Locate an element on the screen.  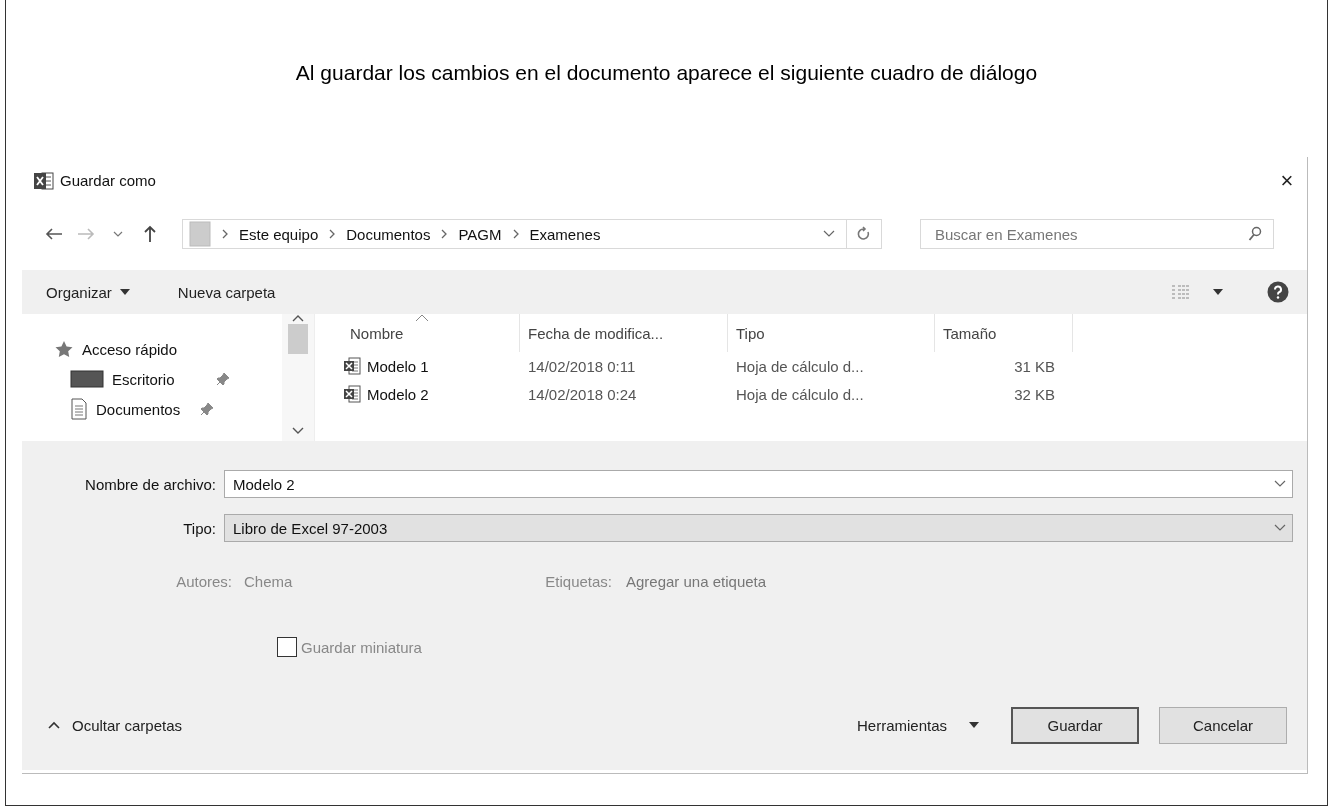
file-name: Modelo 2 is located at coordinates (398, 394).